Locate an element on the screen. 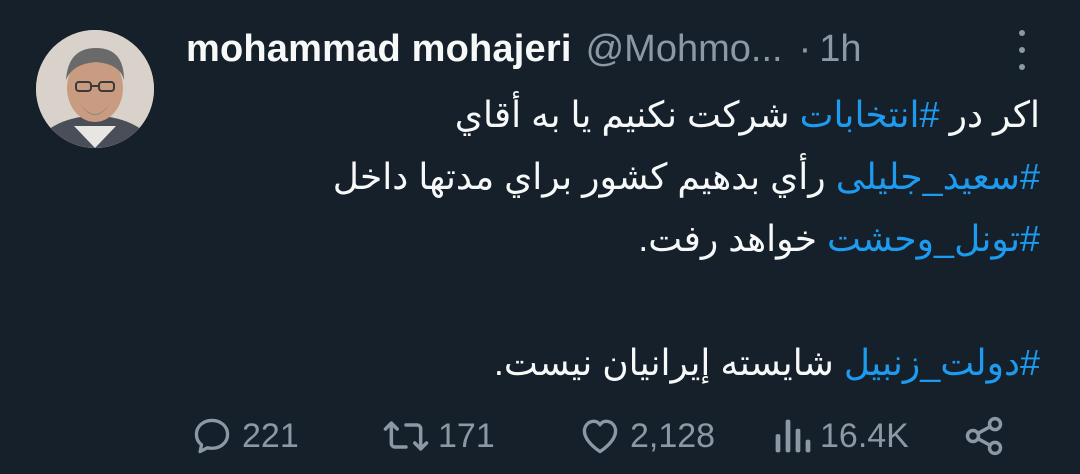  retweet-button: 171 is located at coordinates (438, 436).